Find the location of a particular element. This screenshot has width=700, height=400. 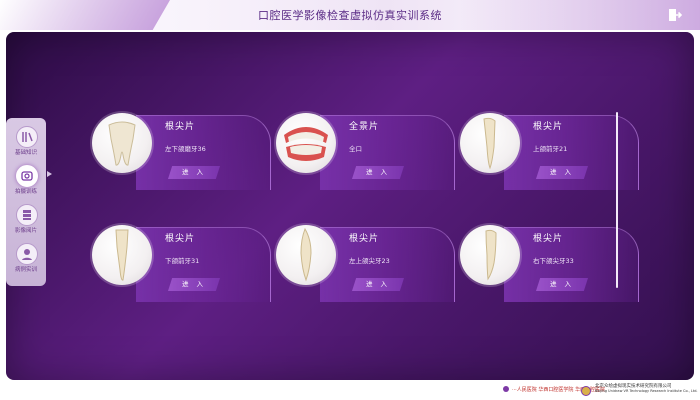

card-subtitle: 上颌前牙21 is located at coordinates (550, 149).